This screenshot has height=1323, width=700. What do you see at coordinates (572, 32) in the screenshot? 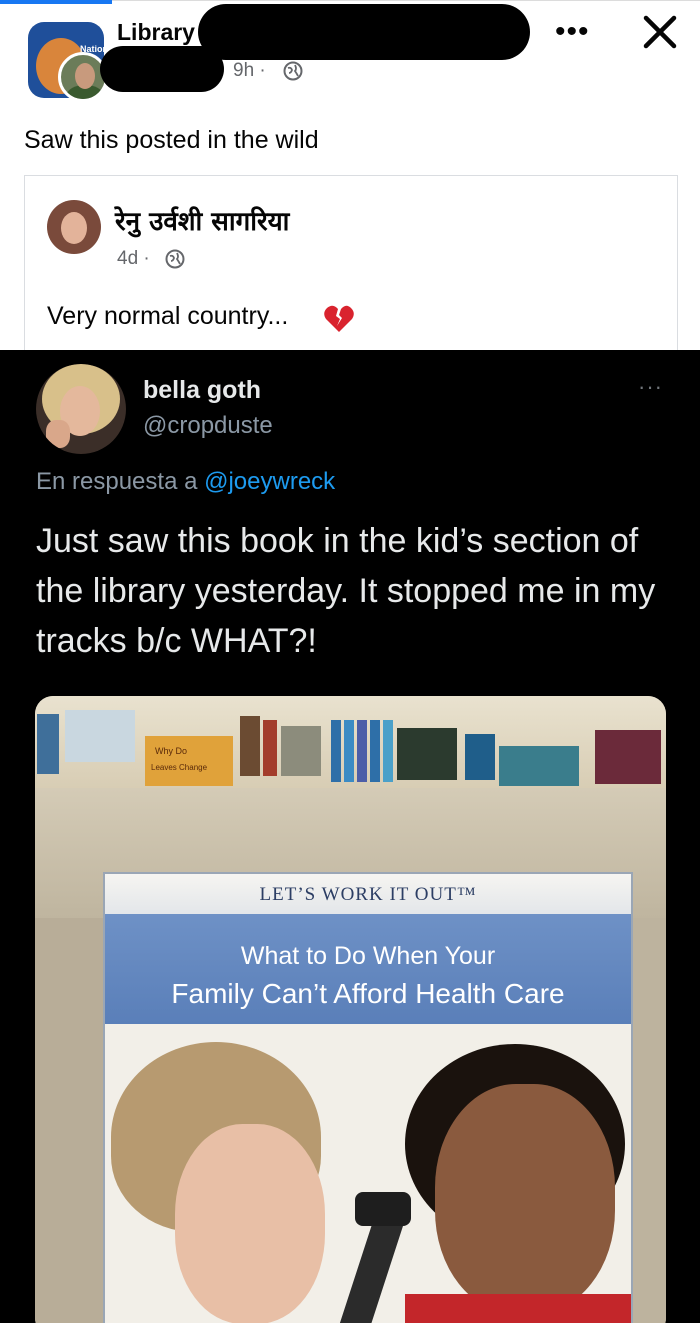
I see `more-options-button: •••` at bounding box center [572, 32].